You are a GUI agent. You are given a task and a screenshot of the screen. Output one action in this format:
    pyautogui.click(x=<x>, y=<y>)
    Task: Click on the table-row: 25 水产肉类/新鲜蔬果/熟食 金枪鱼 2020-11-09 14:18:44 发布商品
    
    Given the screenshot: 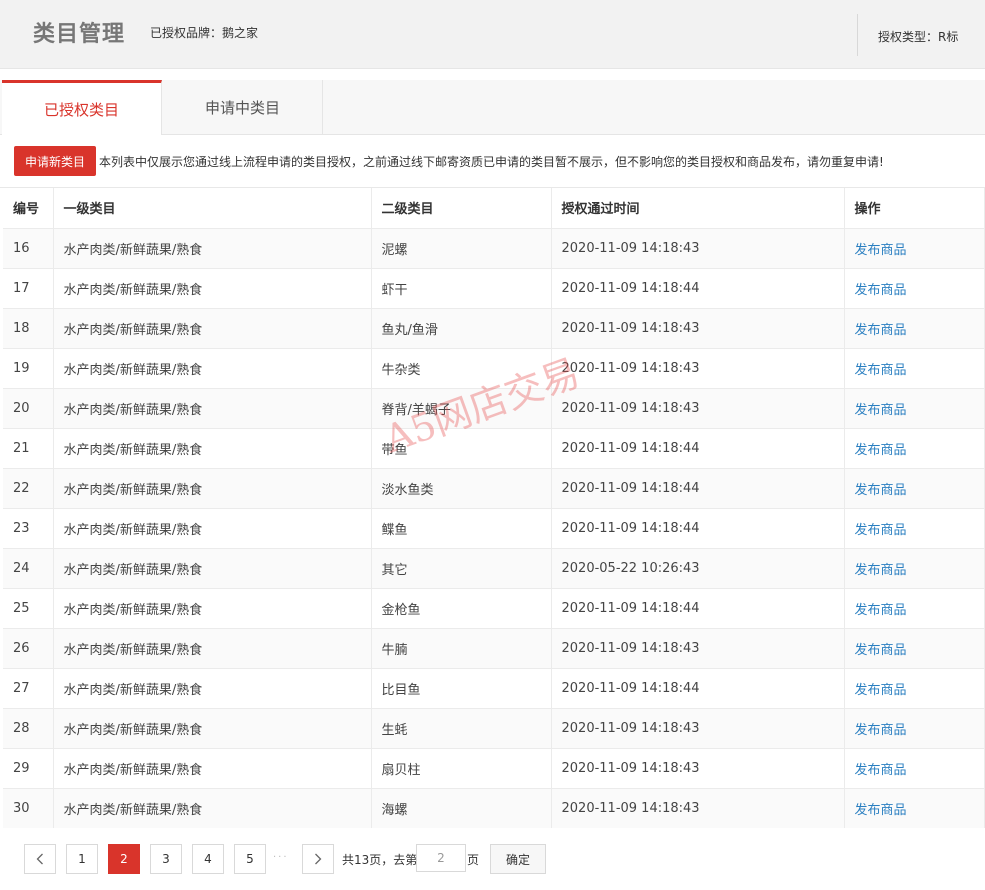 What is the action you would take?
    pyautogui.click(x=494, y=608)
    